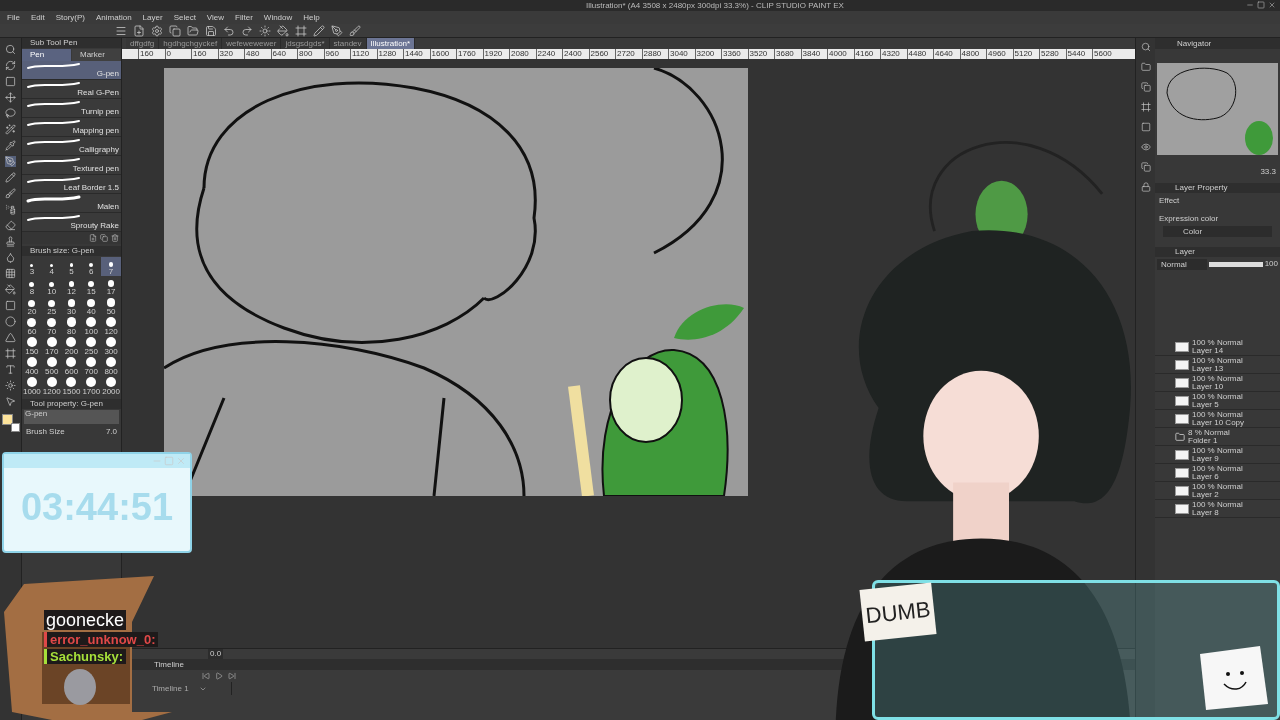  What do you see at coordinates (10, 257) in the screenshot?
I see `droplet-icon` at bounding box center [10, 257].